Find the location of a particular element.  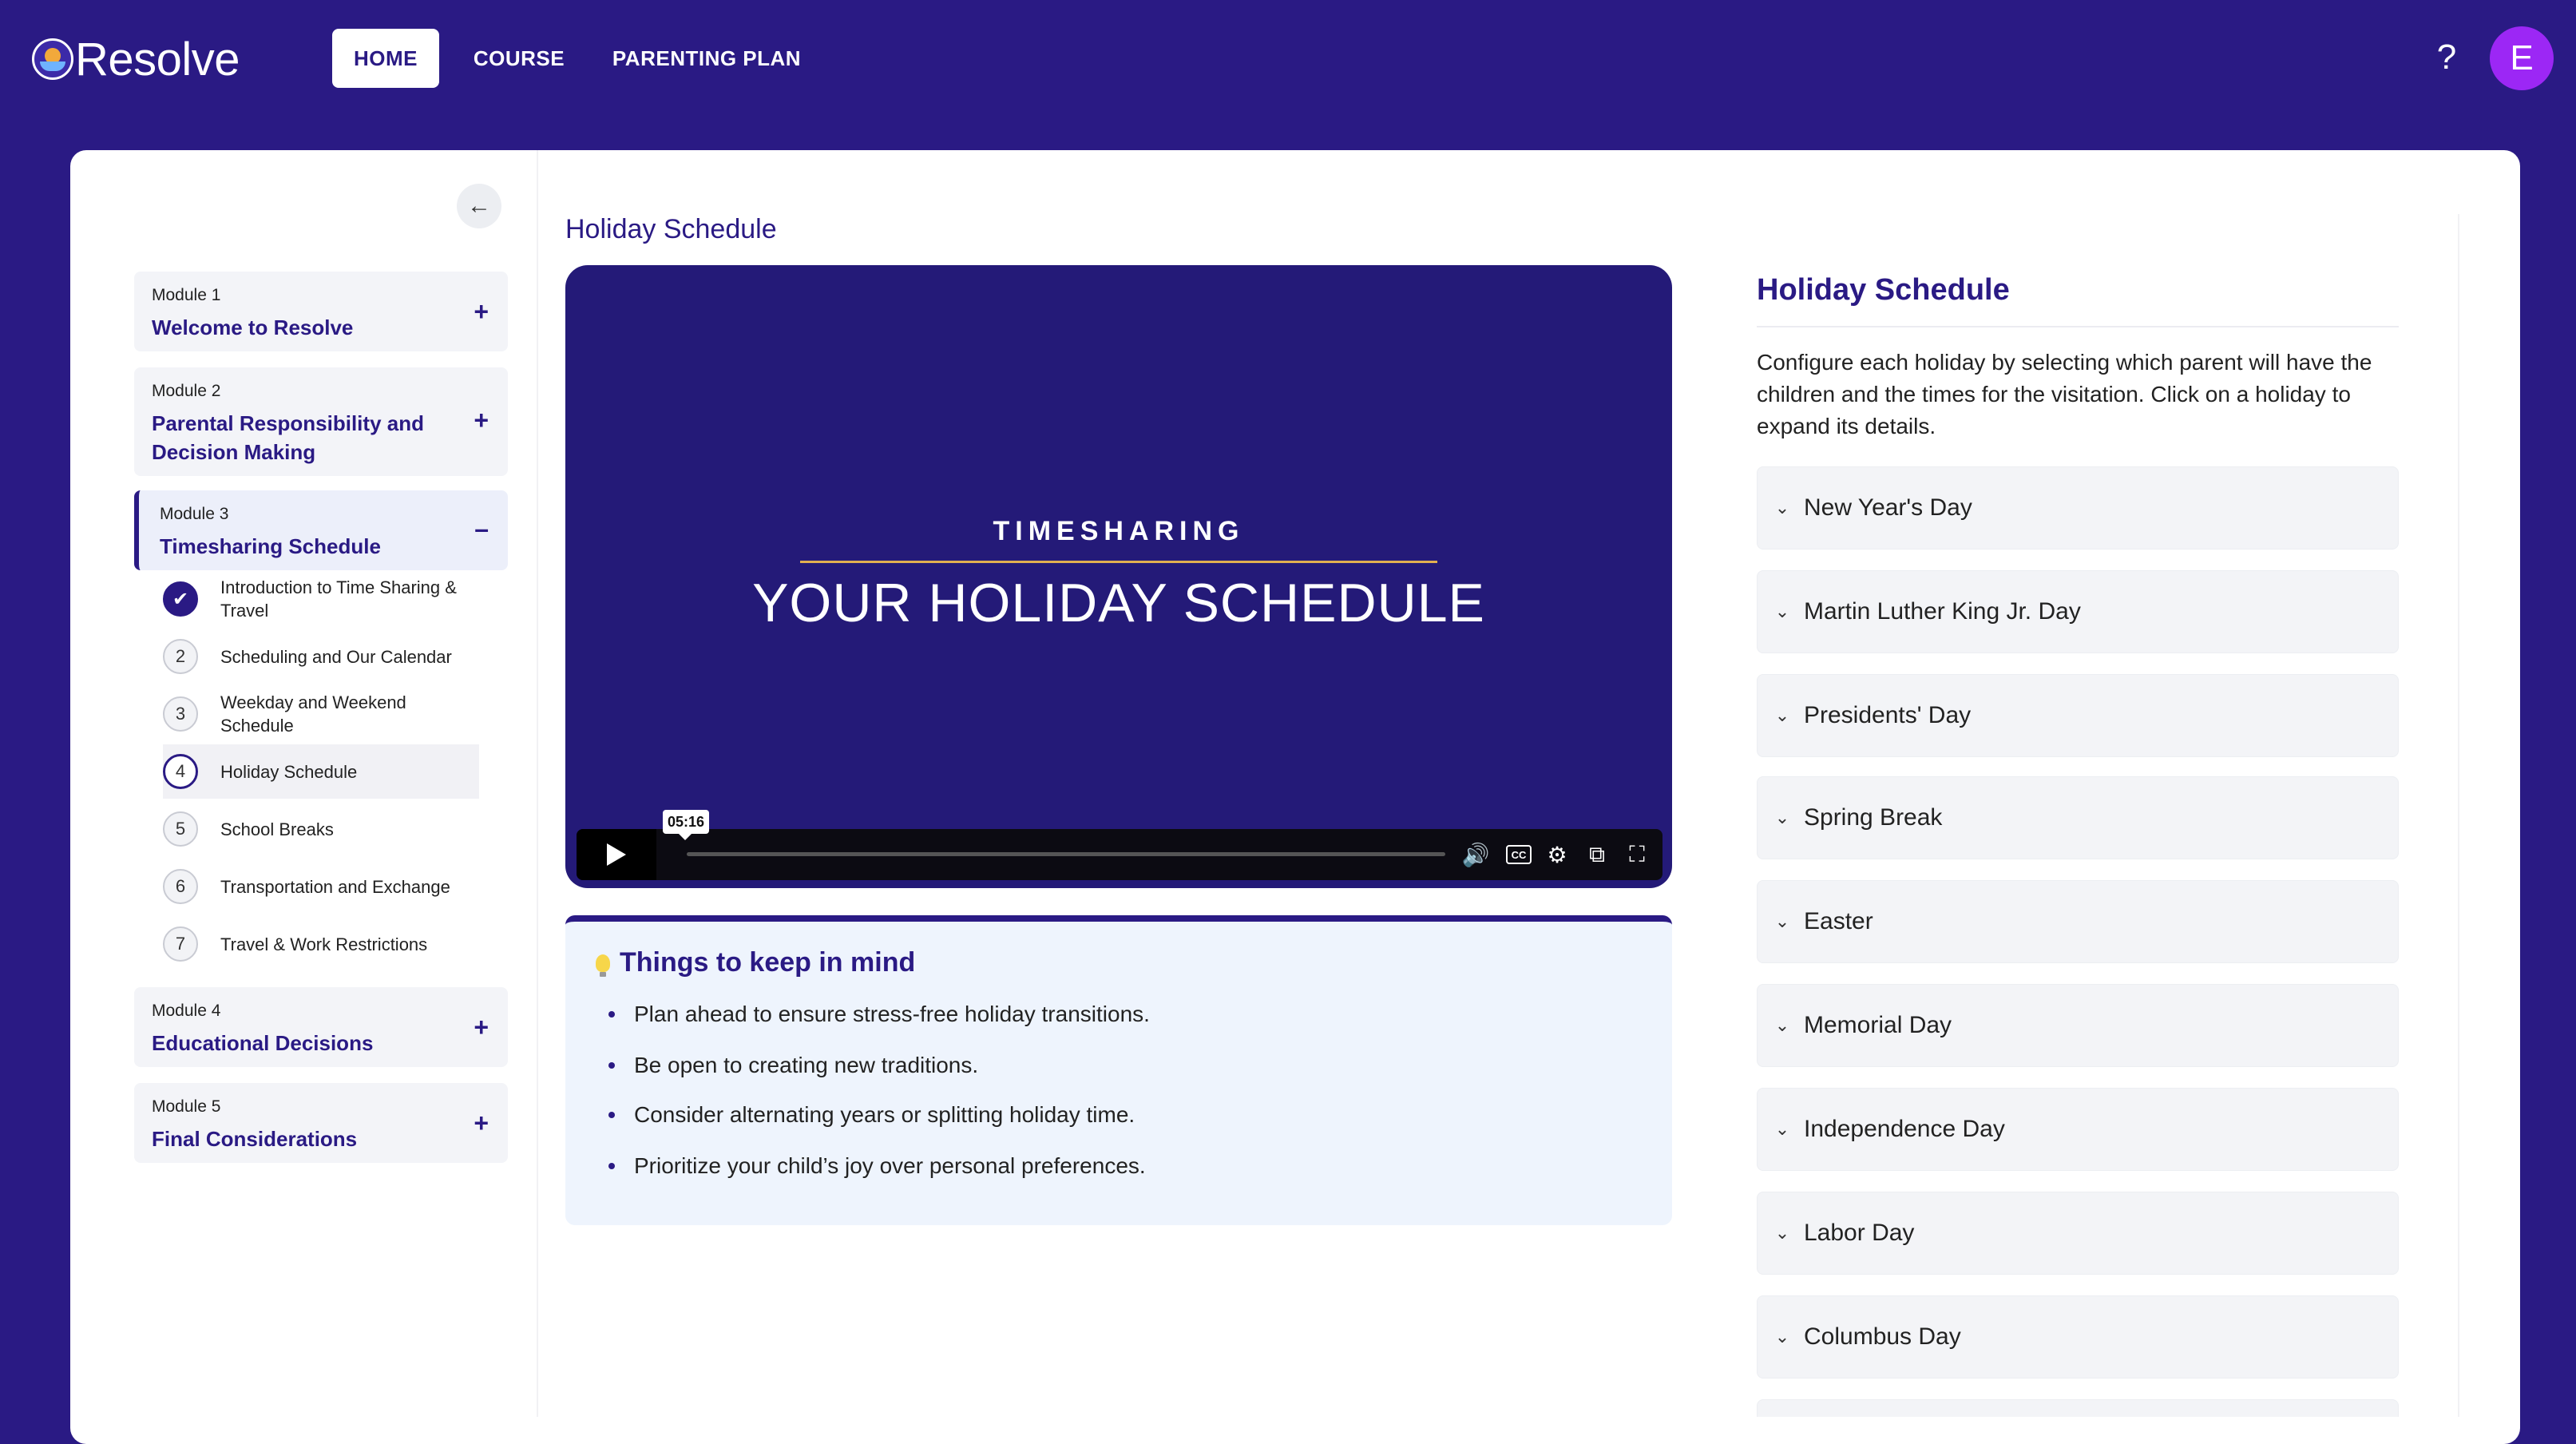

play-button is located at coordinates (616, 854).